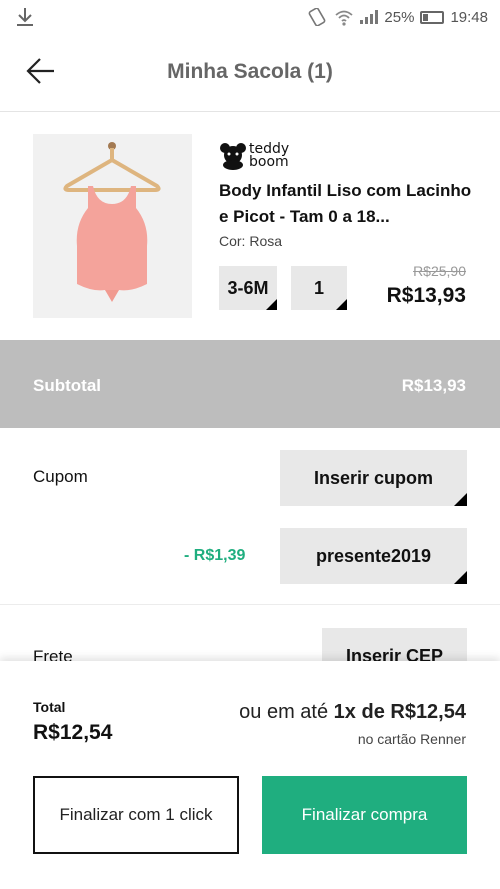 Image resolution: width=500 pixels, height=889 pixels. Describe the element at coordinates (269, 162) in the screenshot. I see `brand-name-line2: boom` at that location.